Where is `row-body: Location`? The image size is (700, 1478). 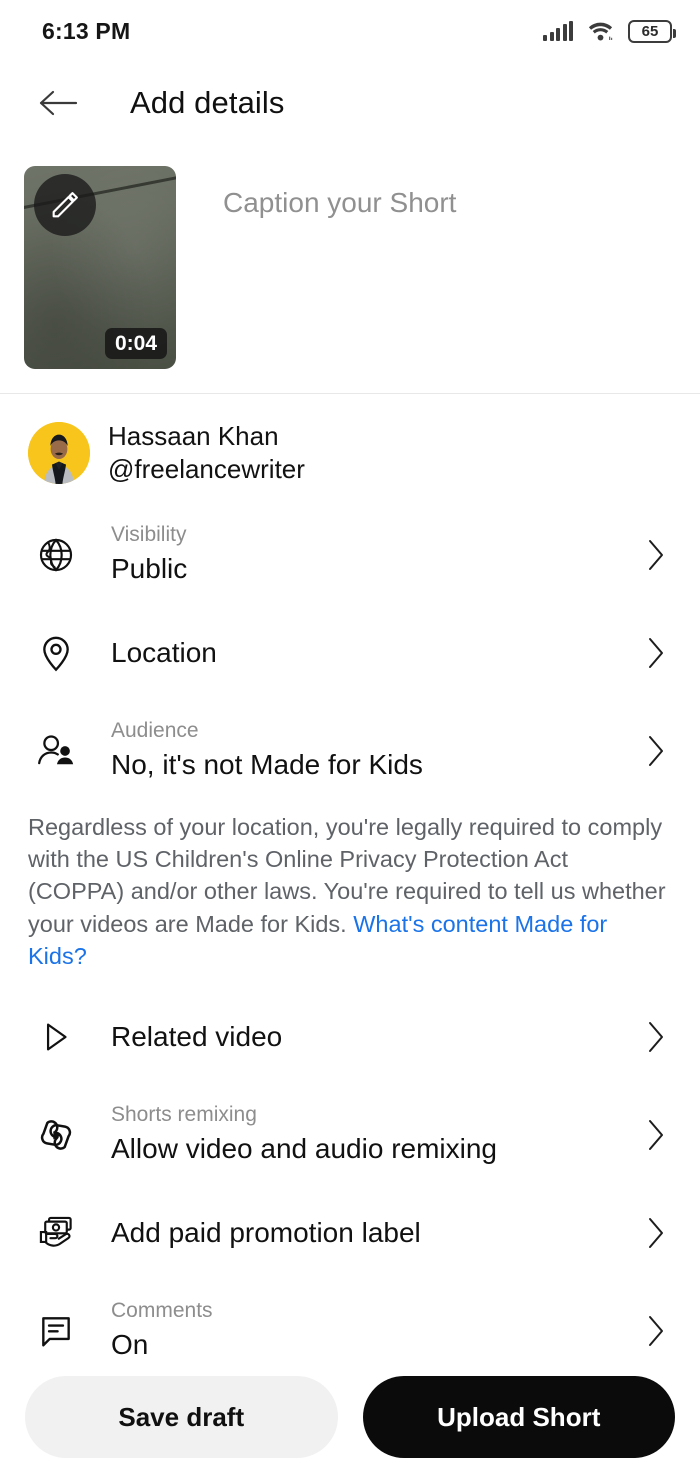 row-body: Location is located at coordinates (373, 653).